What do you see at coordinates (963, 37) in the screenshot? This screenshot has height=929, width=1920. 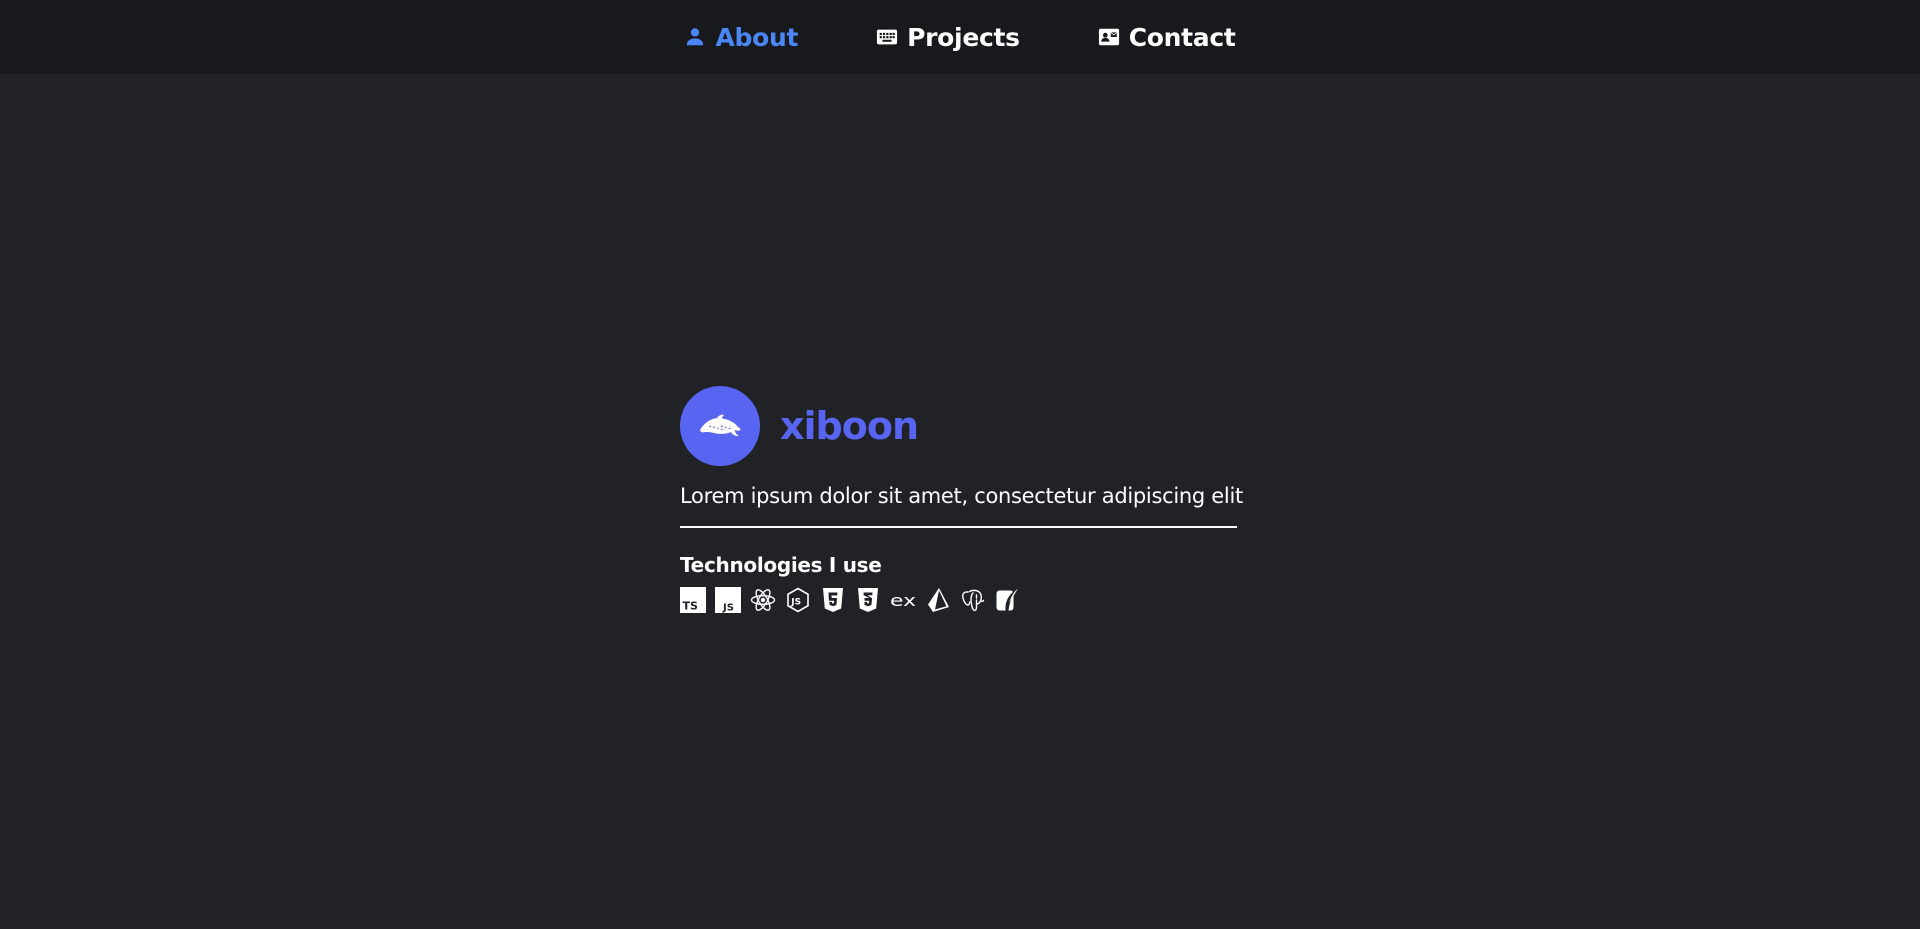 I see `nav-projects-label: Projects` at bounding box center [963, 37].